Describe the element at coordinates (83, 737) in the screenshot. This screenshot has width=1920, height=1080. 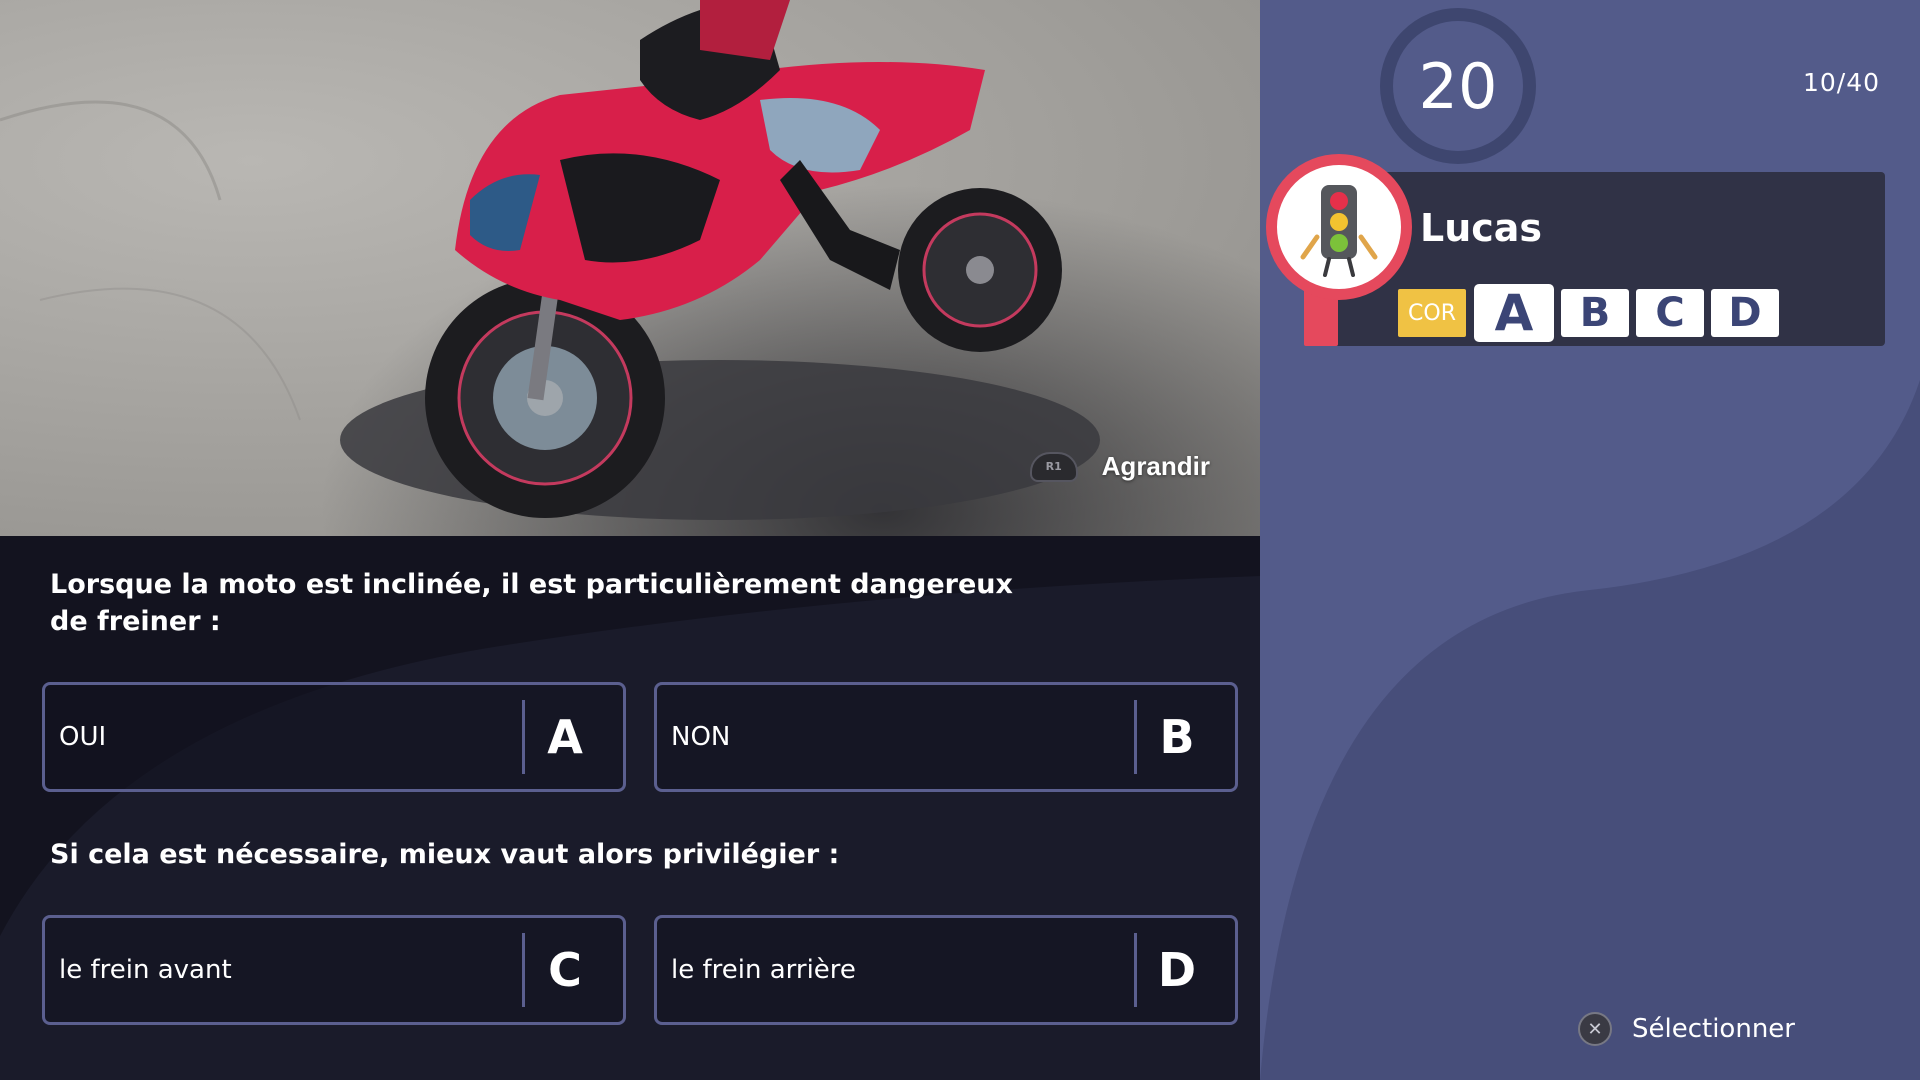
I see `answer-a-label: OUI` at that location.